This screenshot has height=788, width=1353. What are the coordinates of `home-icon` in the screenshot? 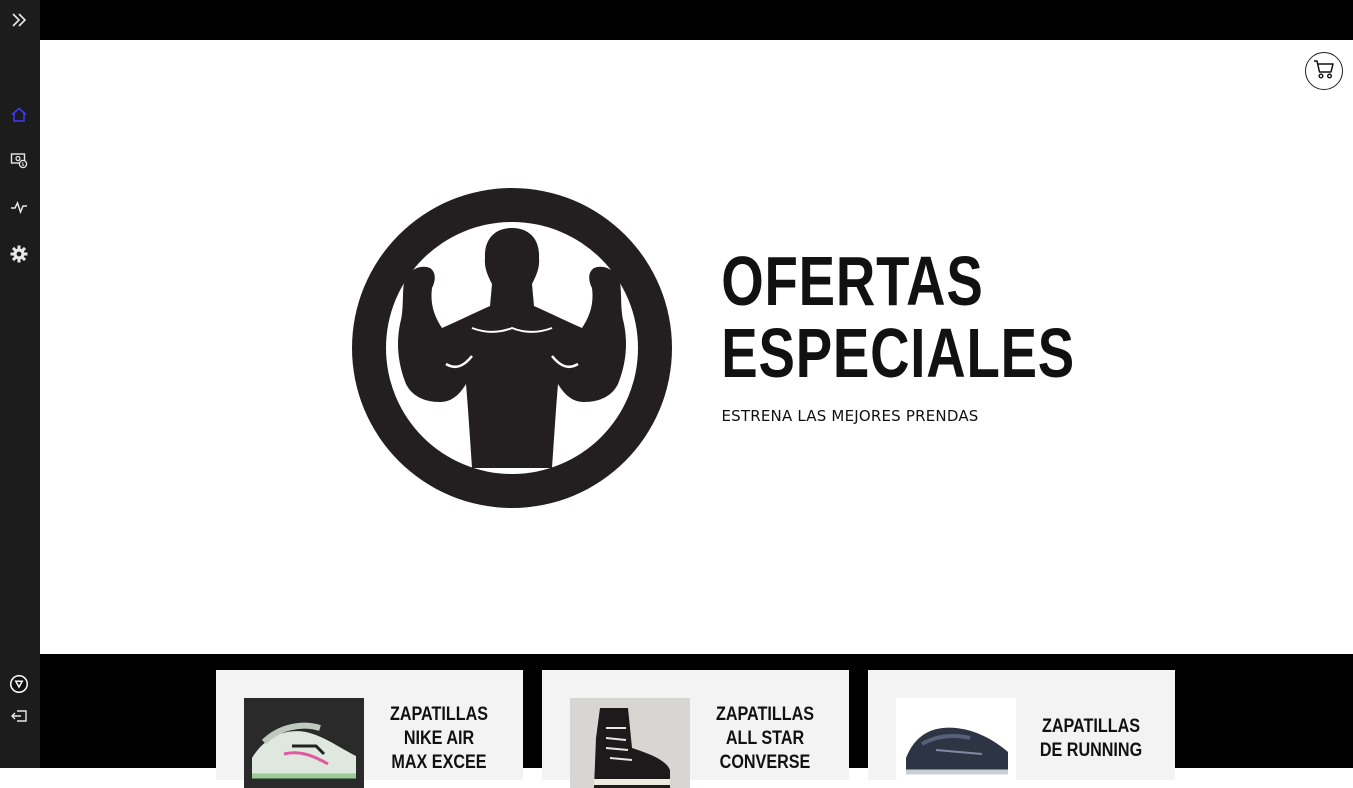 It's located at (19, 115).